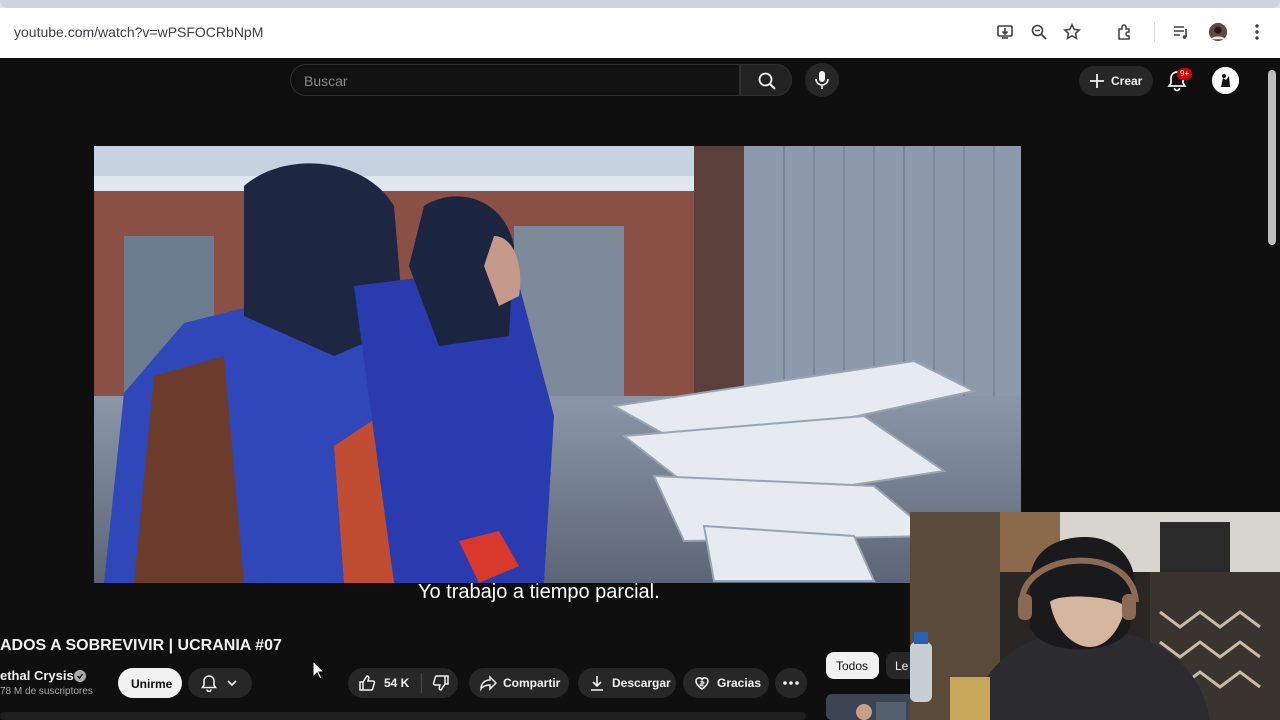 Image resolution: width=1280 pixels, height=720 pixels. What do you see at coordinates (597, 683) in the screenshot?
I see `download-icon` at bounding box center [597, 683].